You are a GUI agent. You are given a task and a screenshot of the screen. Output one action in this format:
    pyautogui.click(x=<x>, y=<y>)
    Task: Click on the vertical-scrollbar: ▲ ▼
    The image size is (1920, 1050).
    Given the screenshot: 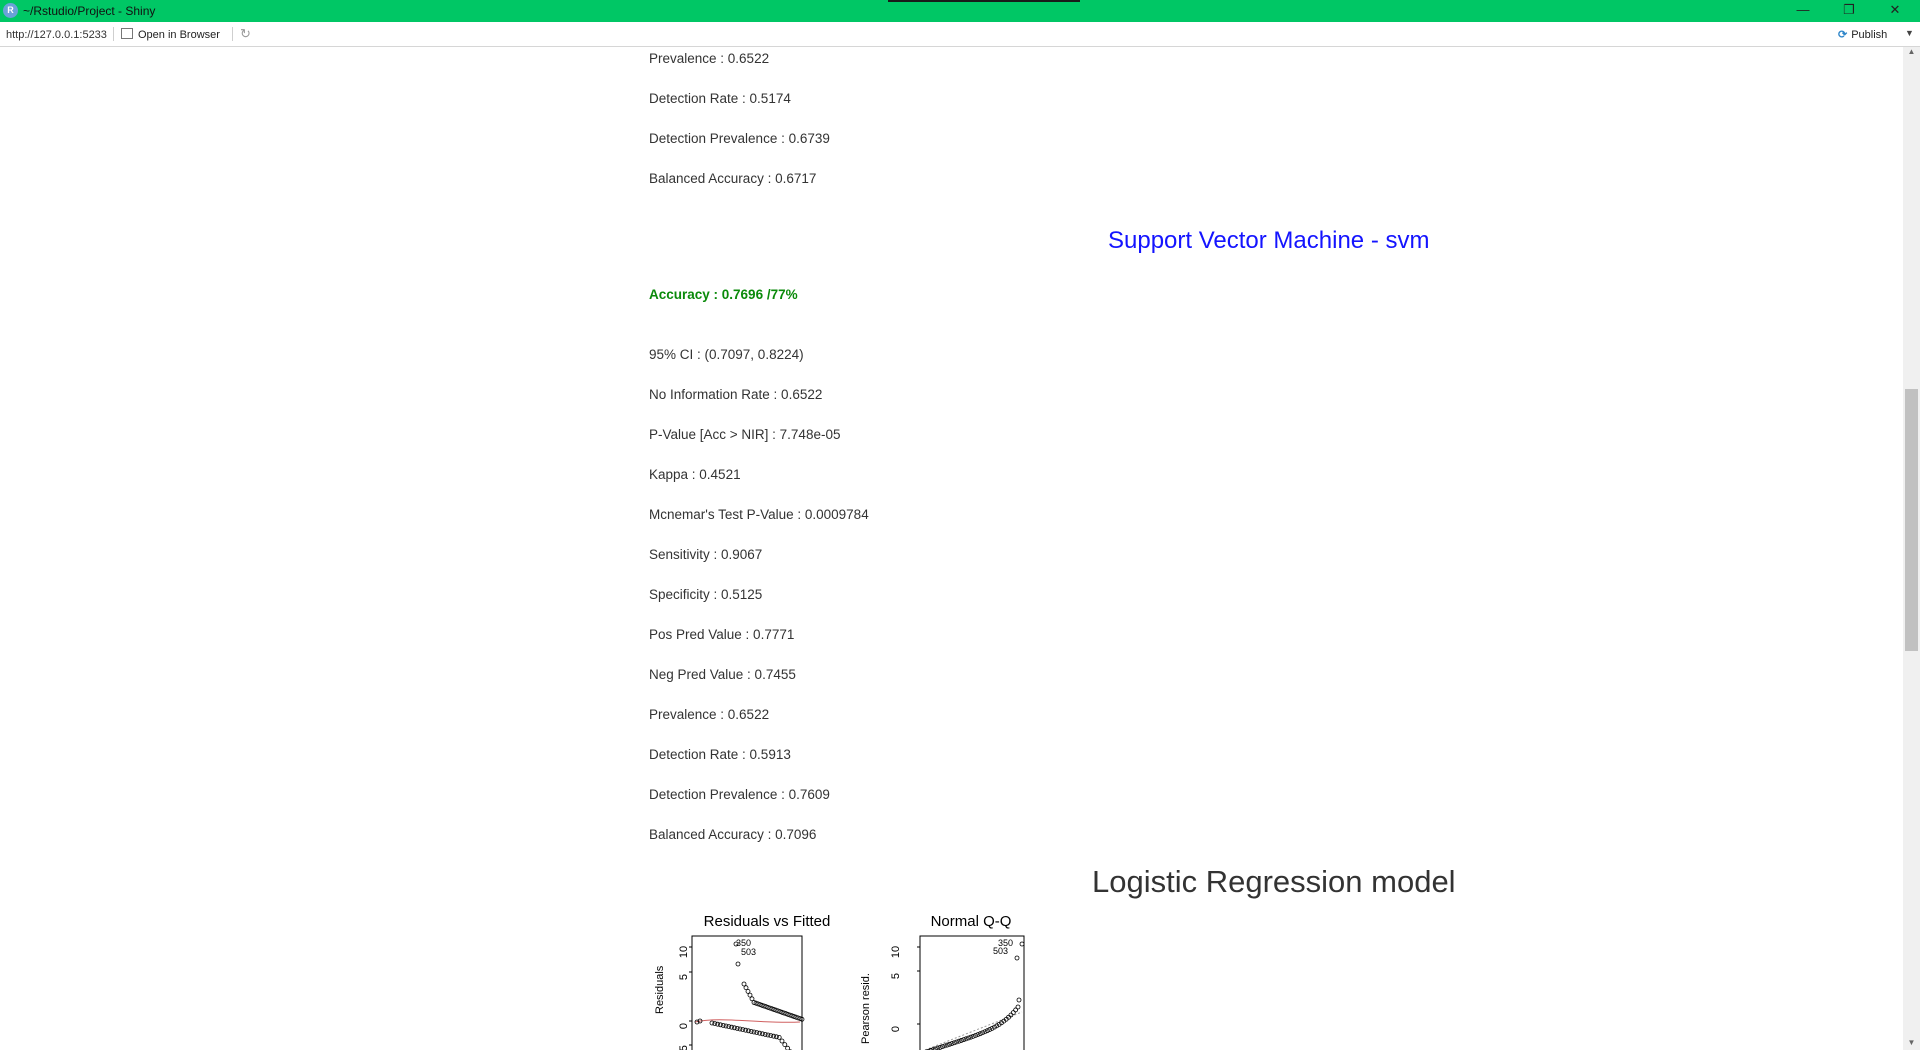 What is the action you would take?
    pyautogui.click(x=1911, y=548)
    